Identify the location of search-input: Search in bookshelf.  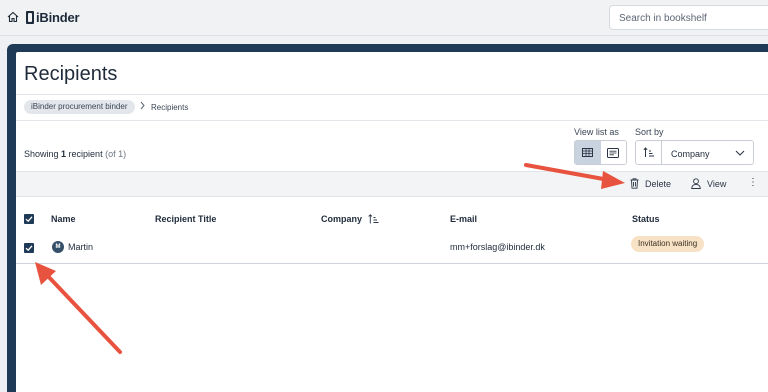
(688, 17).